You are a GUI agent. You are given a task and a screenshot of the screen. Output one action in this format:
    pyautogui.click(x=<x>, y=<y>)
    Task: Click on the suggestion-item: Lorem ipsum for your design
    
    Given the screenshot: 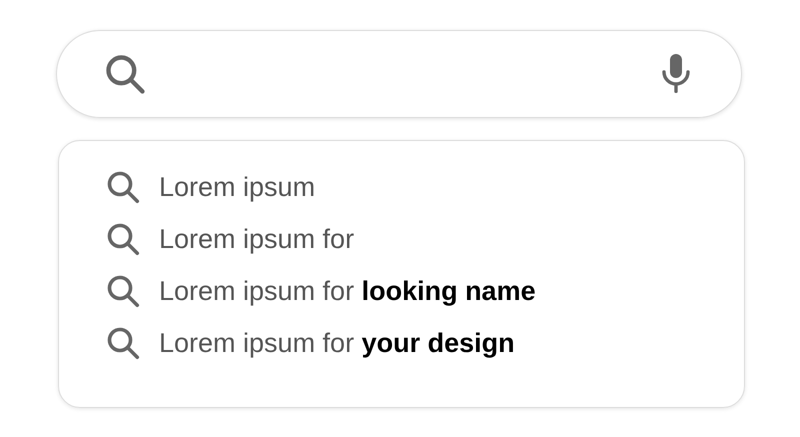 What is the action you would take?
    pyautogui.click(x=337, y=343)
    